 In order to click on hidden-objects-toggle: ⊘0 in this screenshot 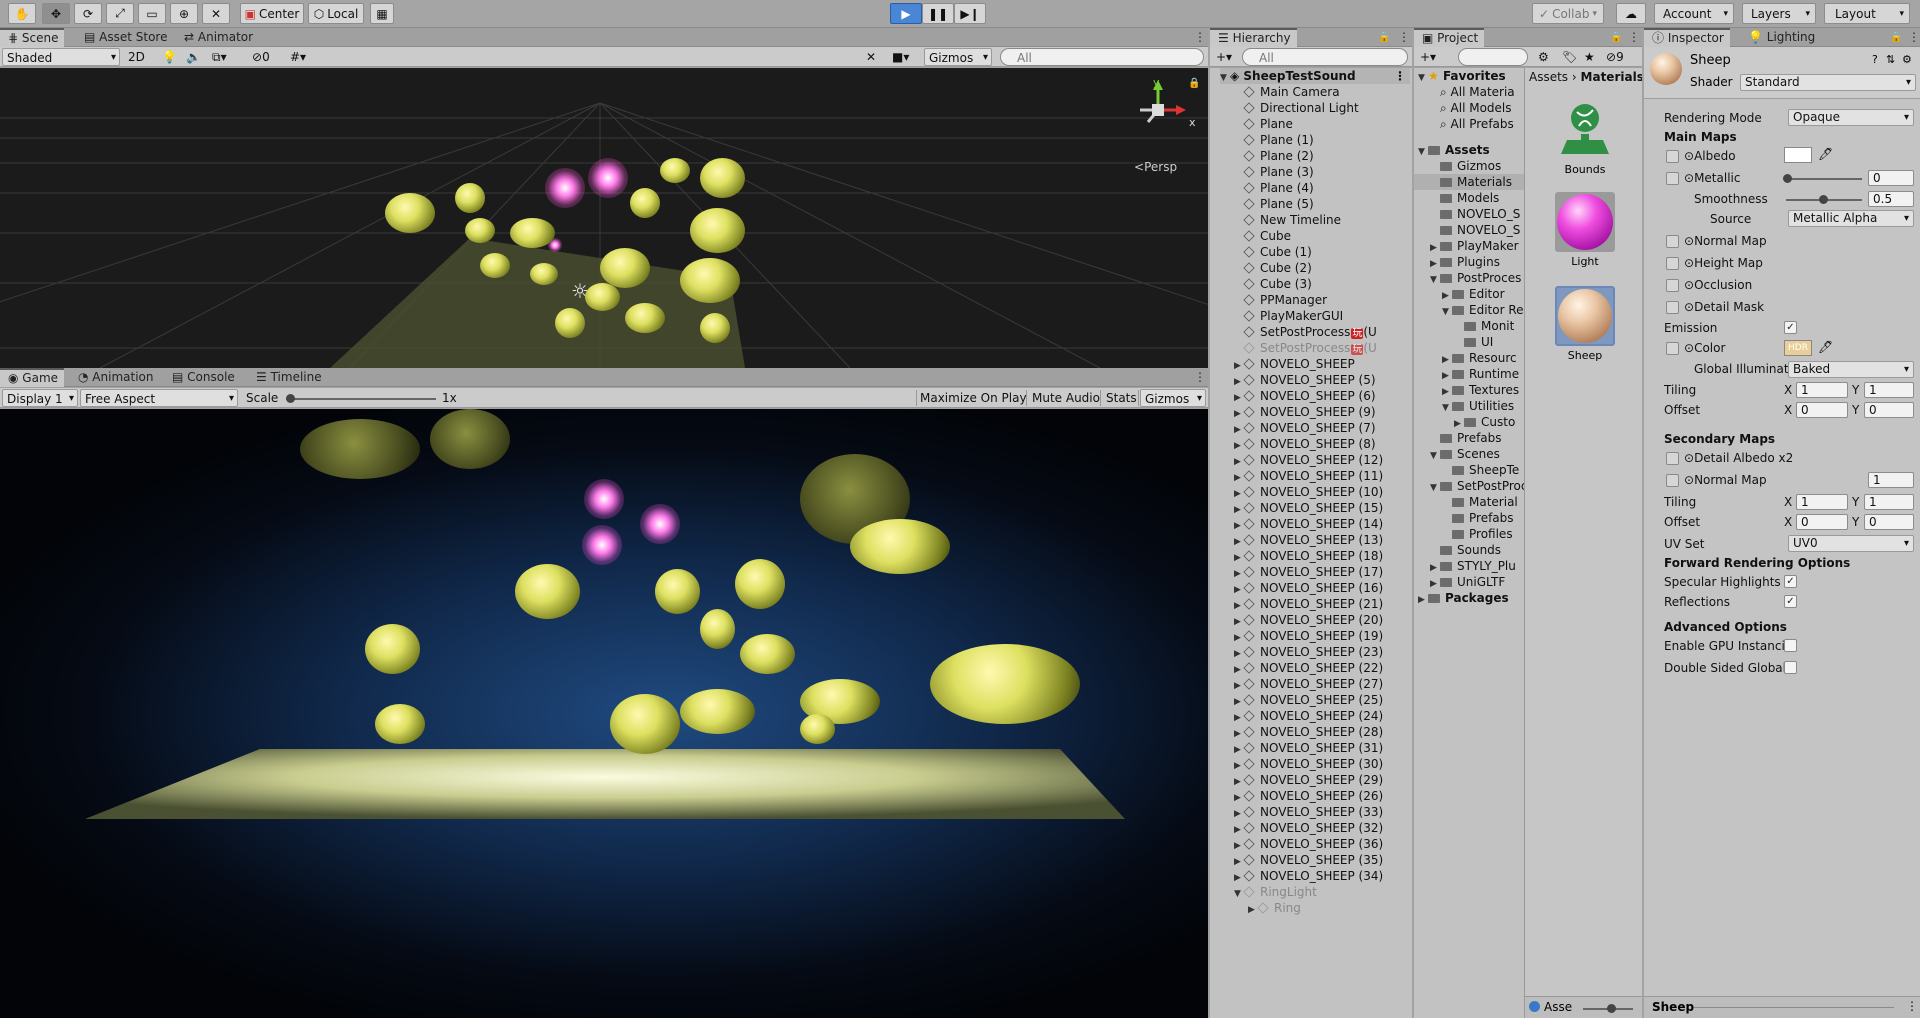, I will do `click(261, 57)`.